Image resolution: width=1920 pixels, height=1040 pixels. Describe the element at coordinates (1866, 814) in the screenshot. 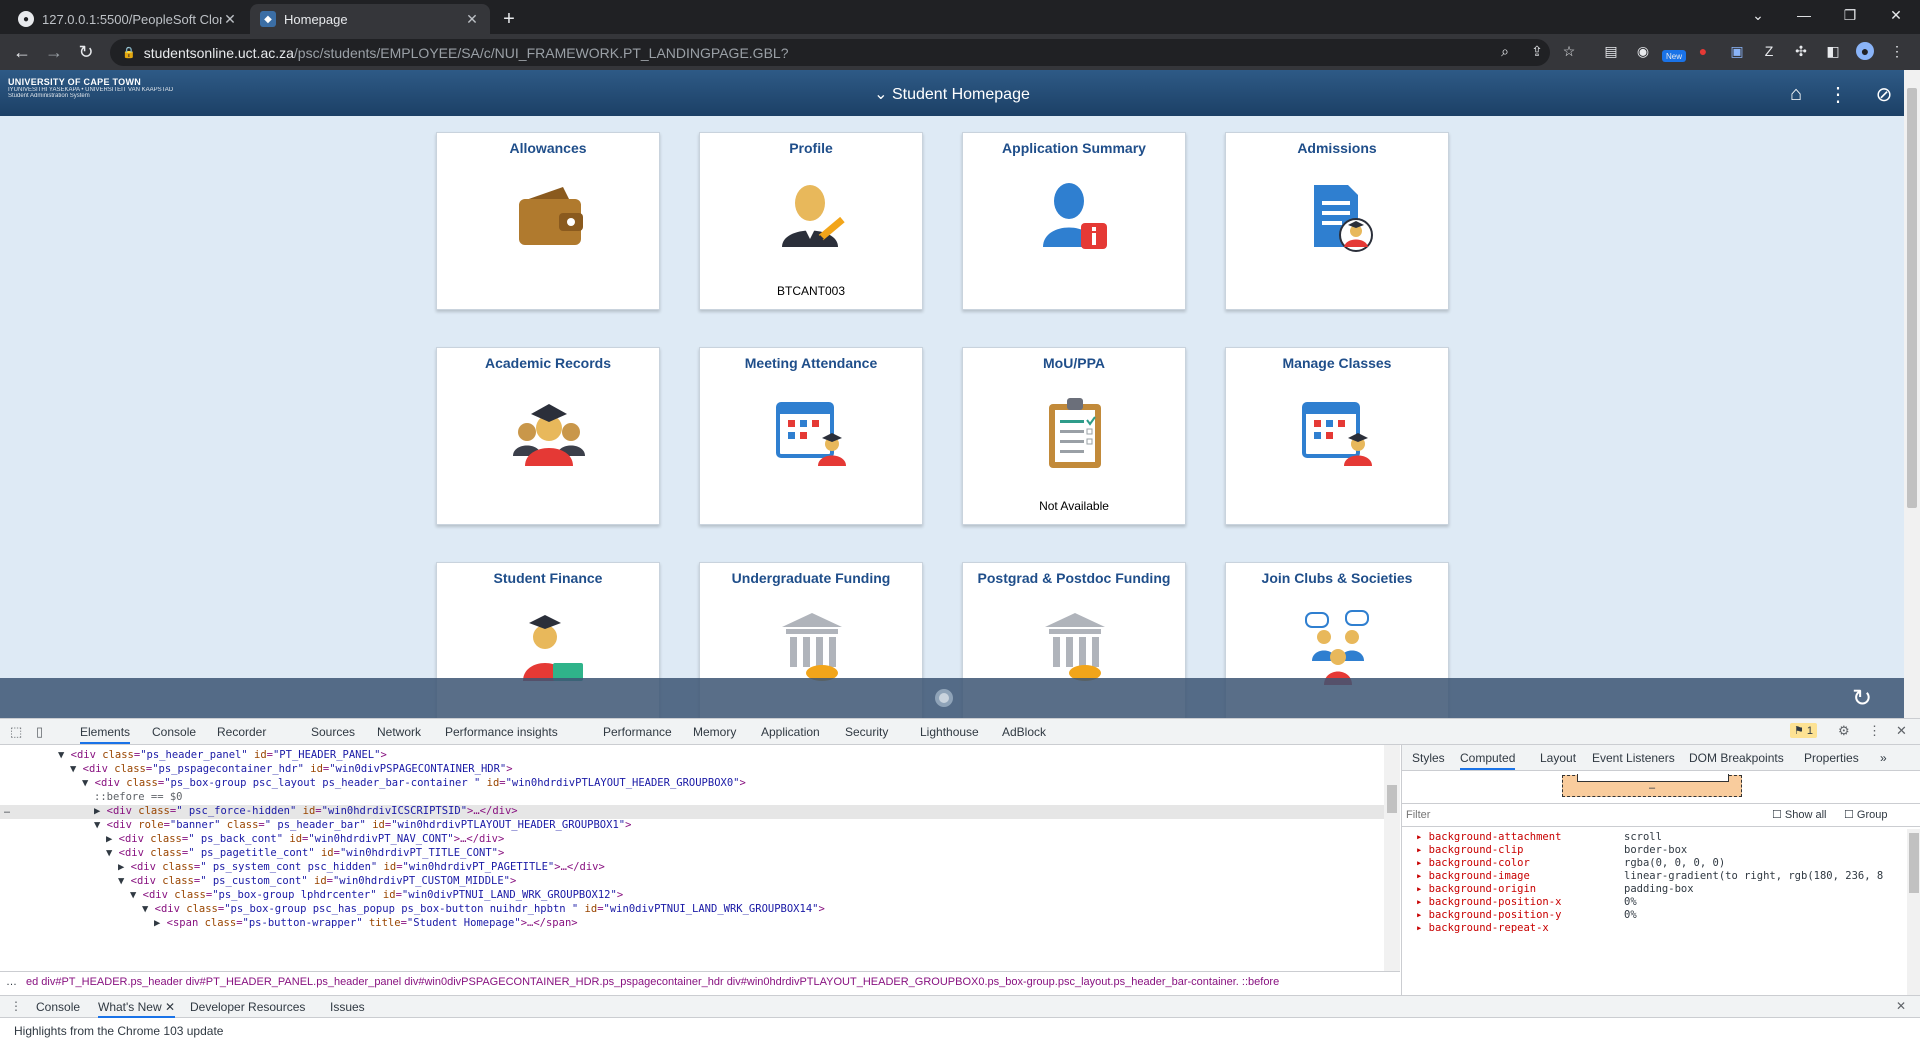

I see `group-checkbox: ☐ Group` at that location.